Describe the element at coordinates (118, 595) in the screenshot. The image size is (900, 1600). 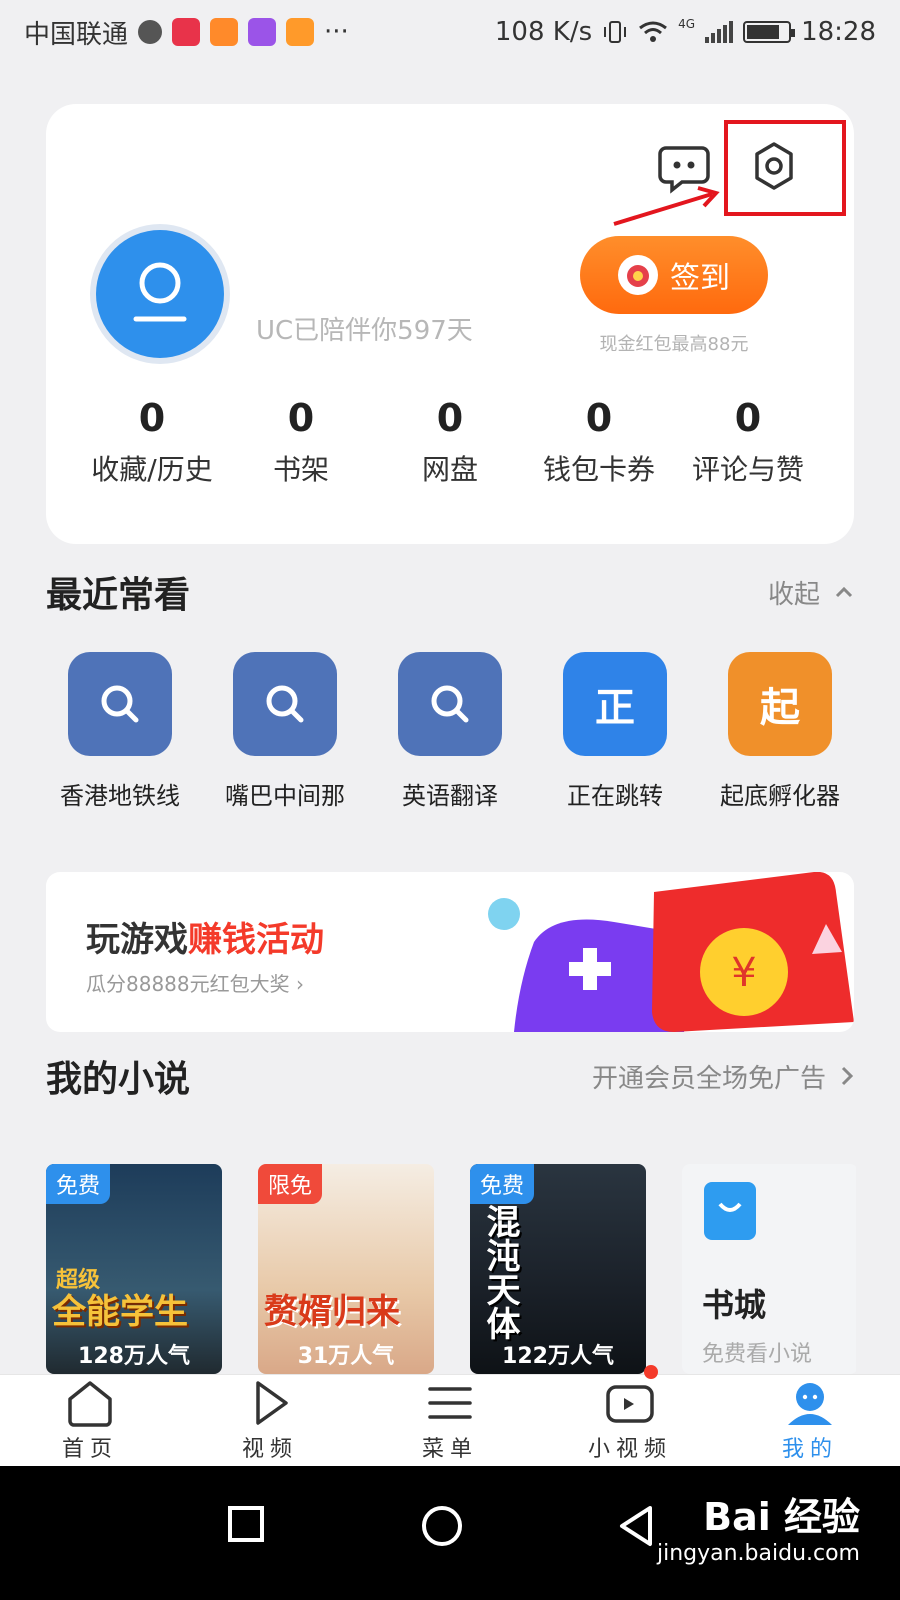
I see `recent-title: 最近常看` at that location.